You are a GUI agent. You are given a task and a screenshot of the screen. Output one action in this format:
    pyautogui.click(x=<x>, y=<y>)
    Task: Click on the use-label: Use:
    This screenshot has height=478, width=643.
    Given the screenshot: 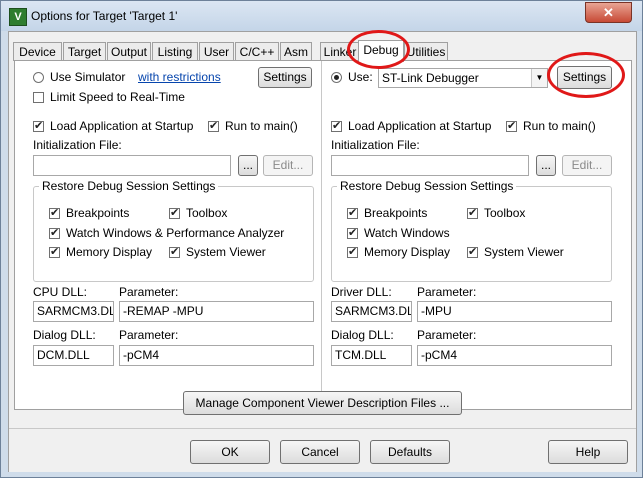 What is the action you would take?
    pyautogui.click(x=360, y=77)
    